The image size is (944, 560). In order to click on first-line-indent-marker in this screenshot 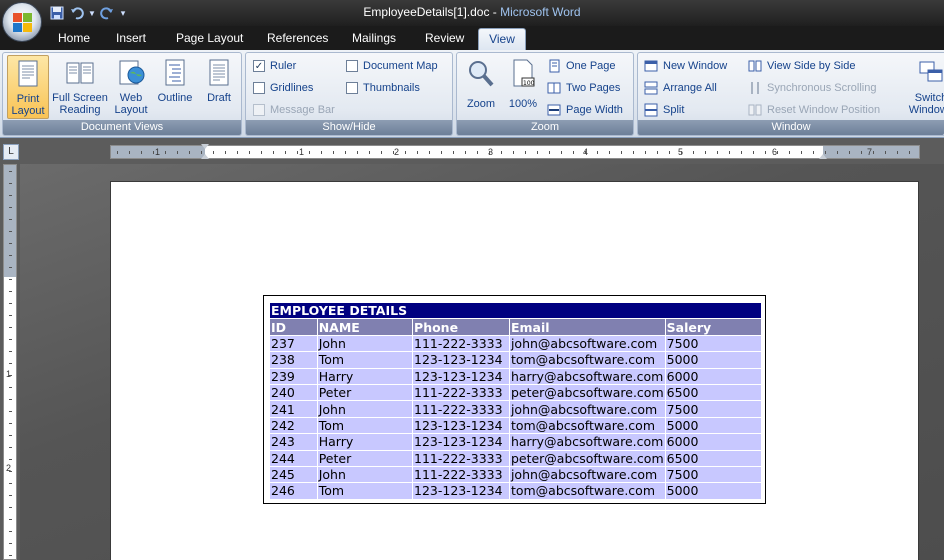, I will do `click(205, 146)`.